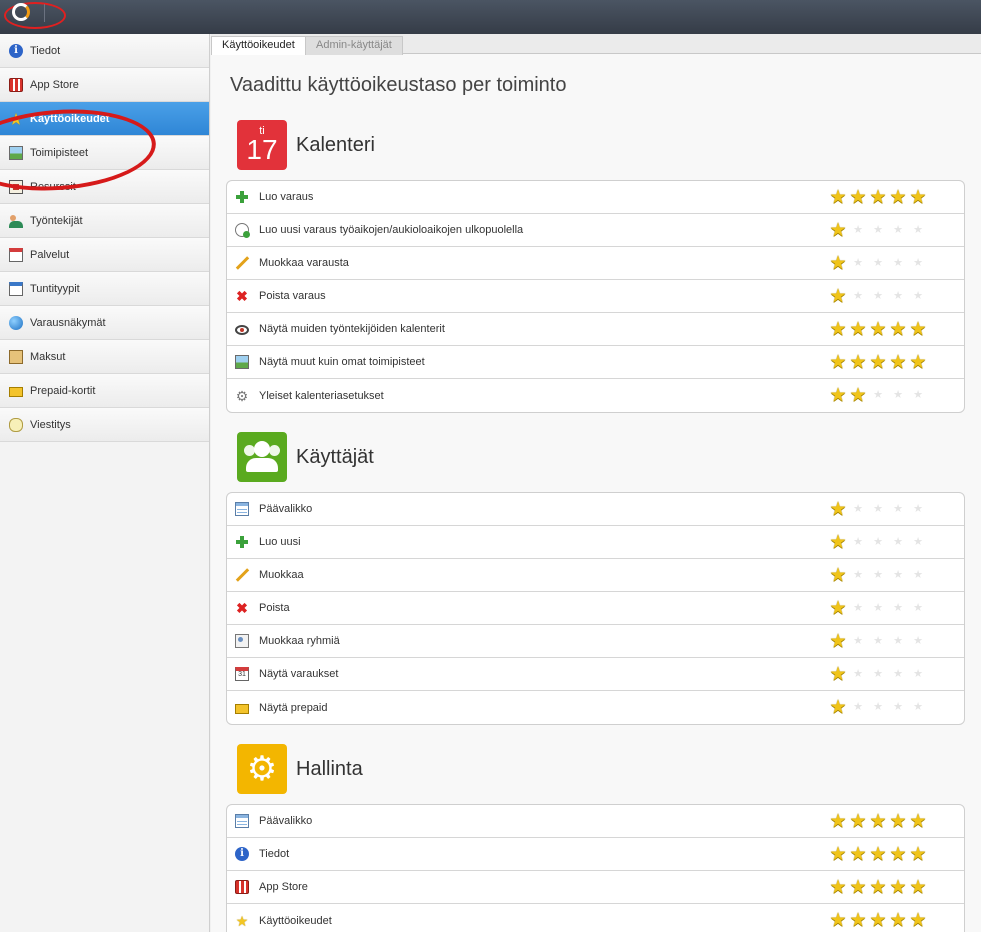 This screenshot has width=981, height=932. Describe the element at coordinates (104, 187) in the screenshot. I see `sidebar-item-resurssit: Resurssit` at that location.